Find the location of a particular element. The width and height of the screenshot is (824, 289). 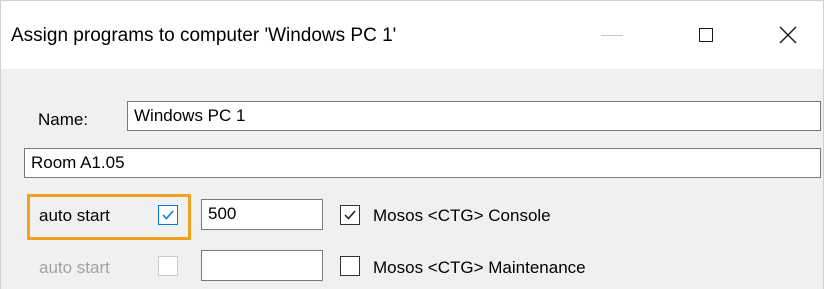

minimize-button is located at coordinates (612, 35).